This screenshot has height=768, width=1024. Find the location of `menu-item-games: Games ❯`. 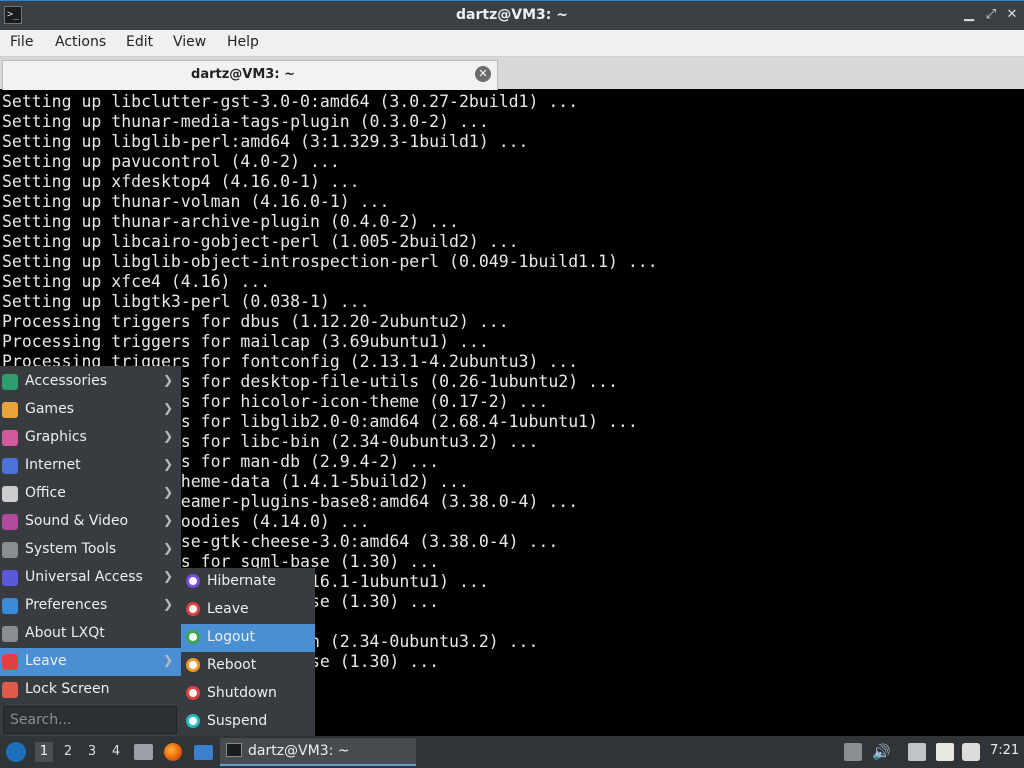

menu-item-games: Games ❯ is located at coordinates (90, 410).